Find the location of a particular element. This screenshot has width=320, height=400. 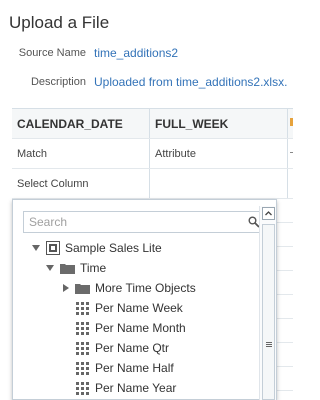

source-name-value: time_additions2 is located at coordinates (136, 53).